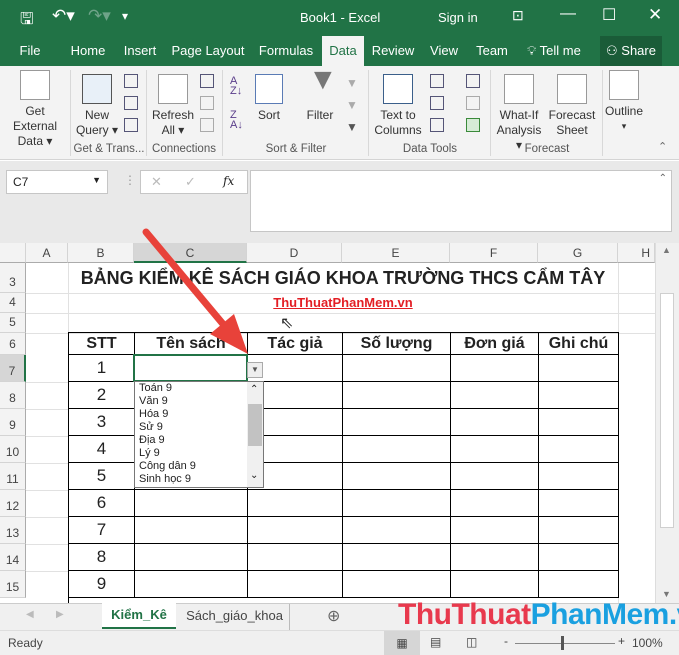 The height and width of the screenshot is (655, 679). What do you see at coordinates (604, 614) in the screenshot?
I see `watermark-part2: PhanMem.vn` at bounding box center [604, 614].